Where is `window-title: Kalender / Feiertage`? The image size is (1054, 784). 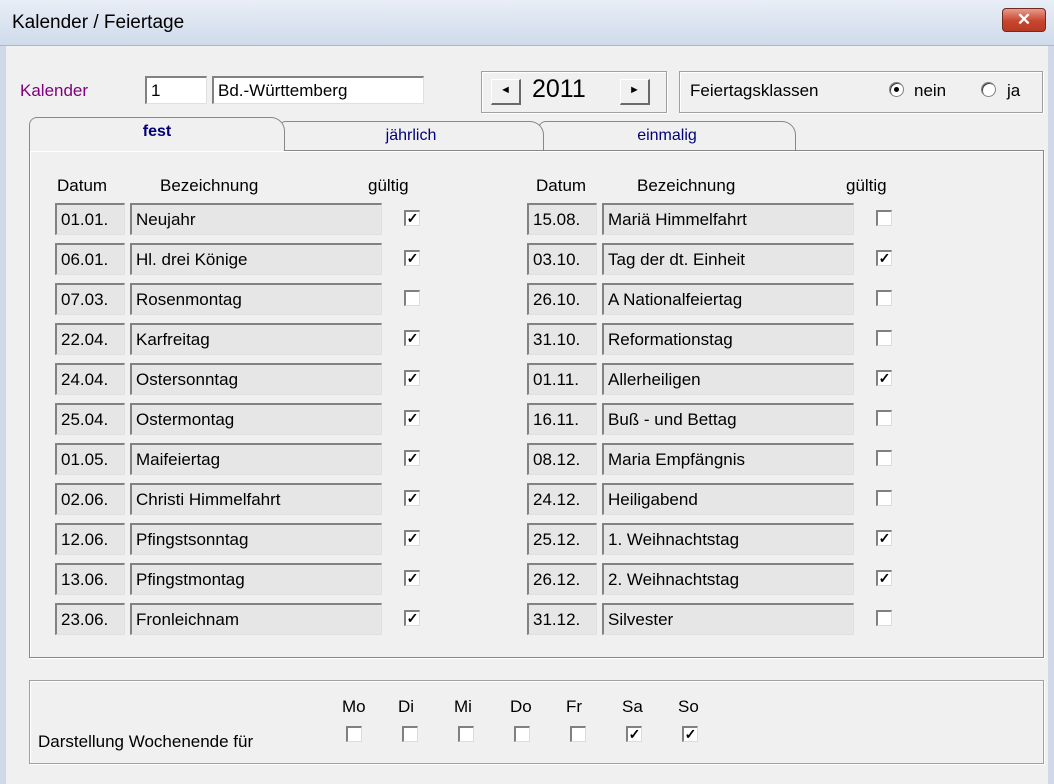
window-title: Kalender / Feiertage is located at coordinates (98, 22).